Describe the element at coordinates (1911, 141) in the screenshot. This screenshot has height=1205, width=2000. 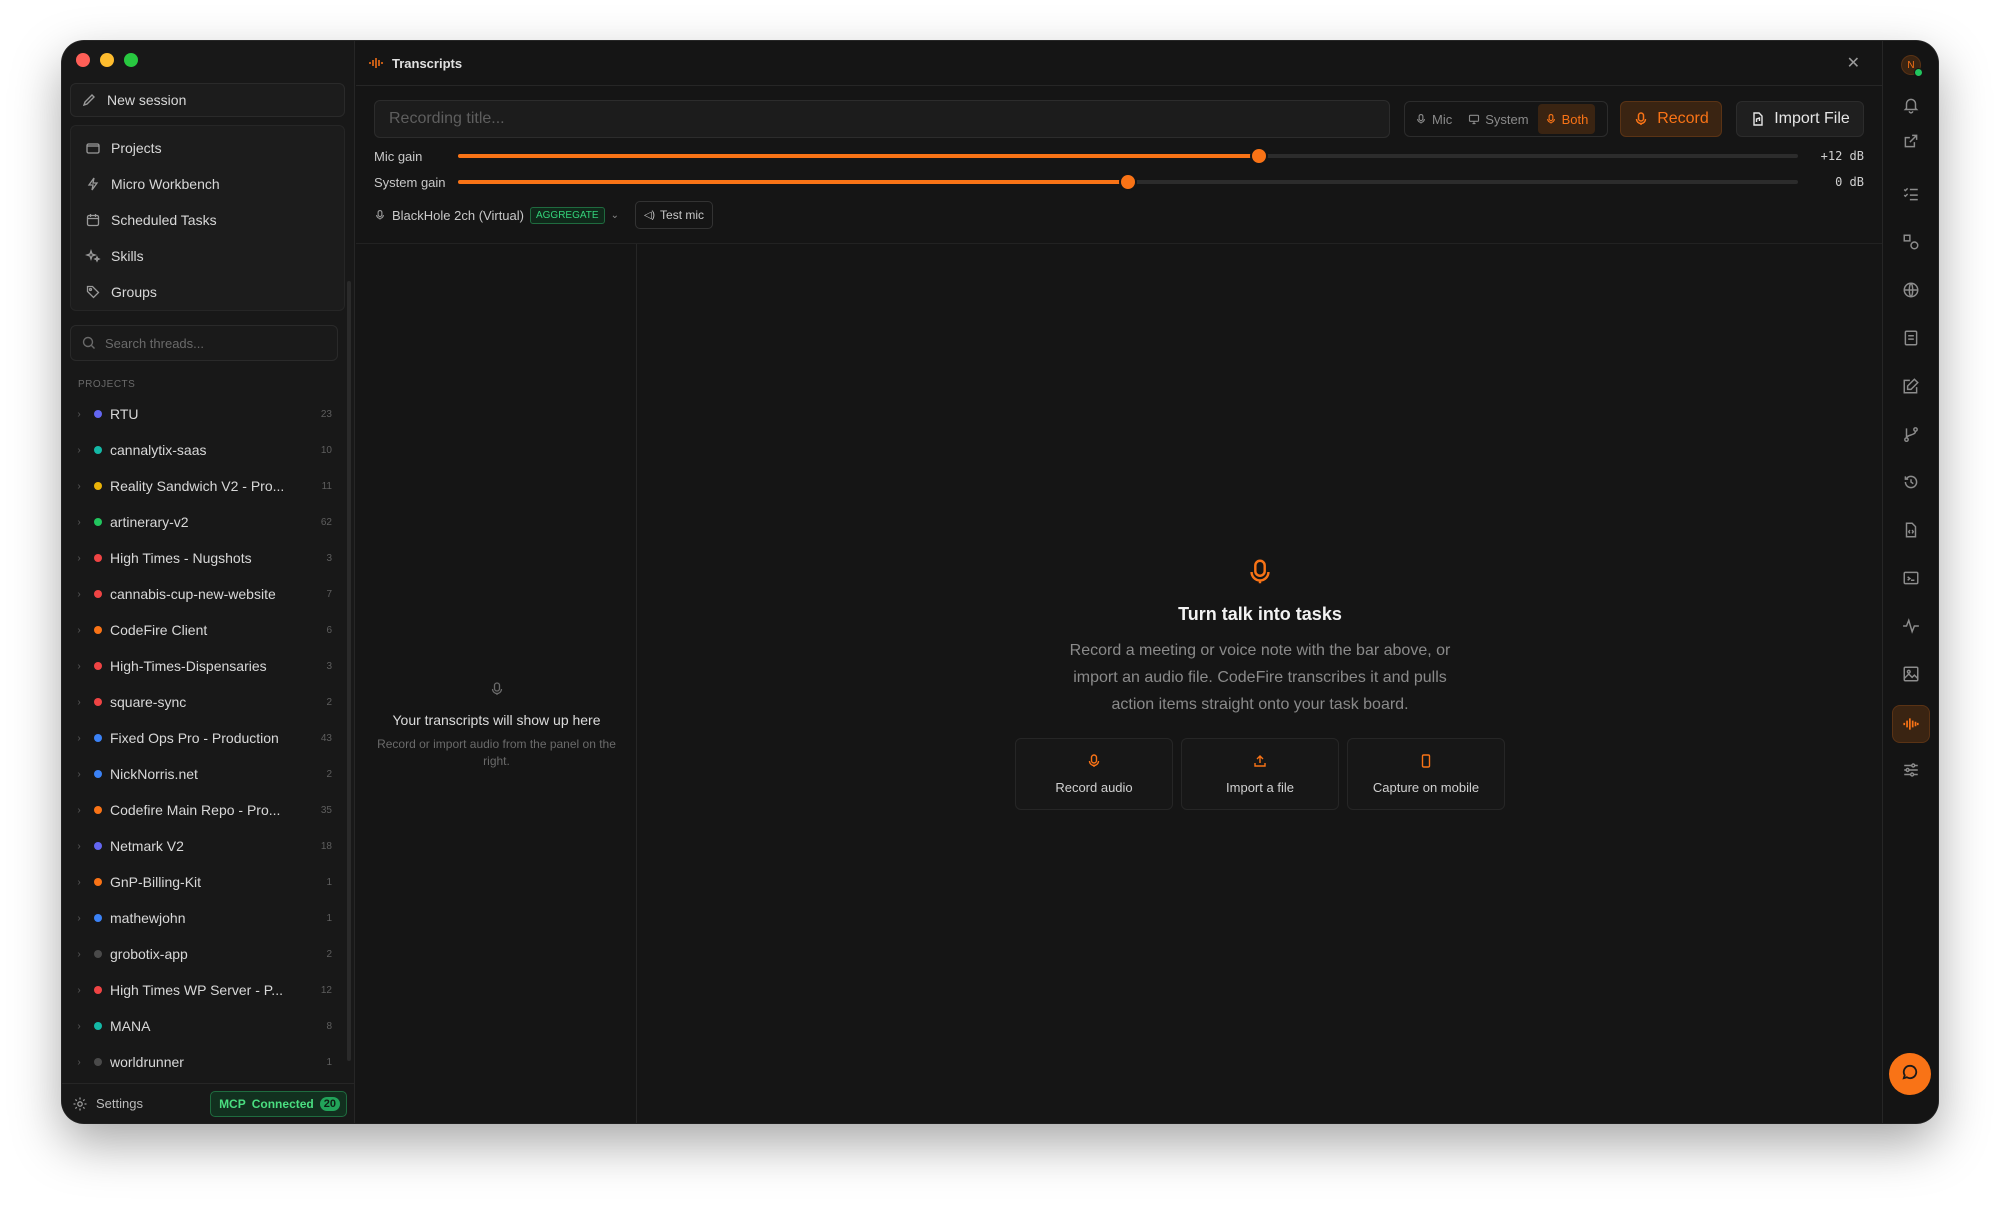
I see `external-link-icon` at that location.